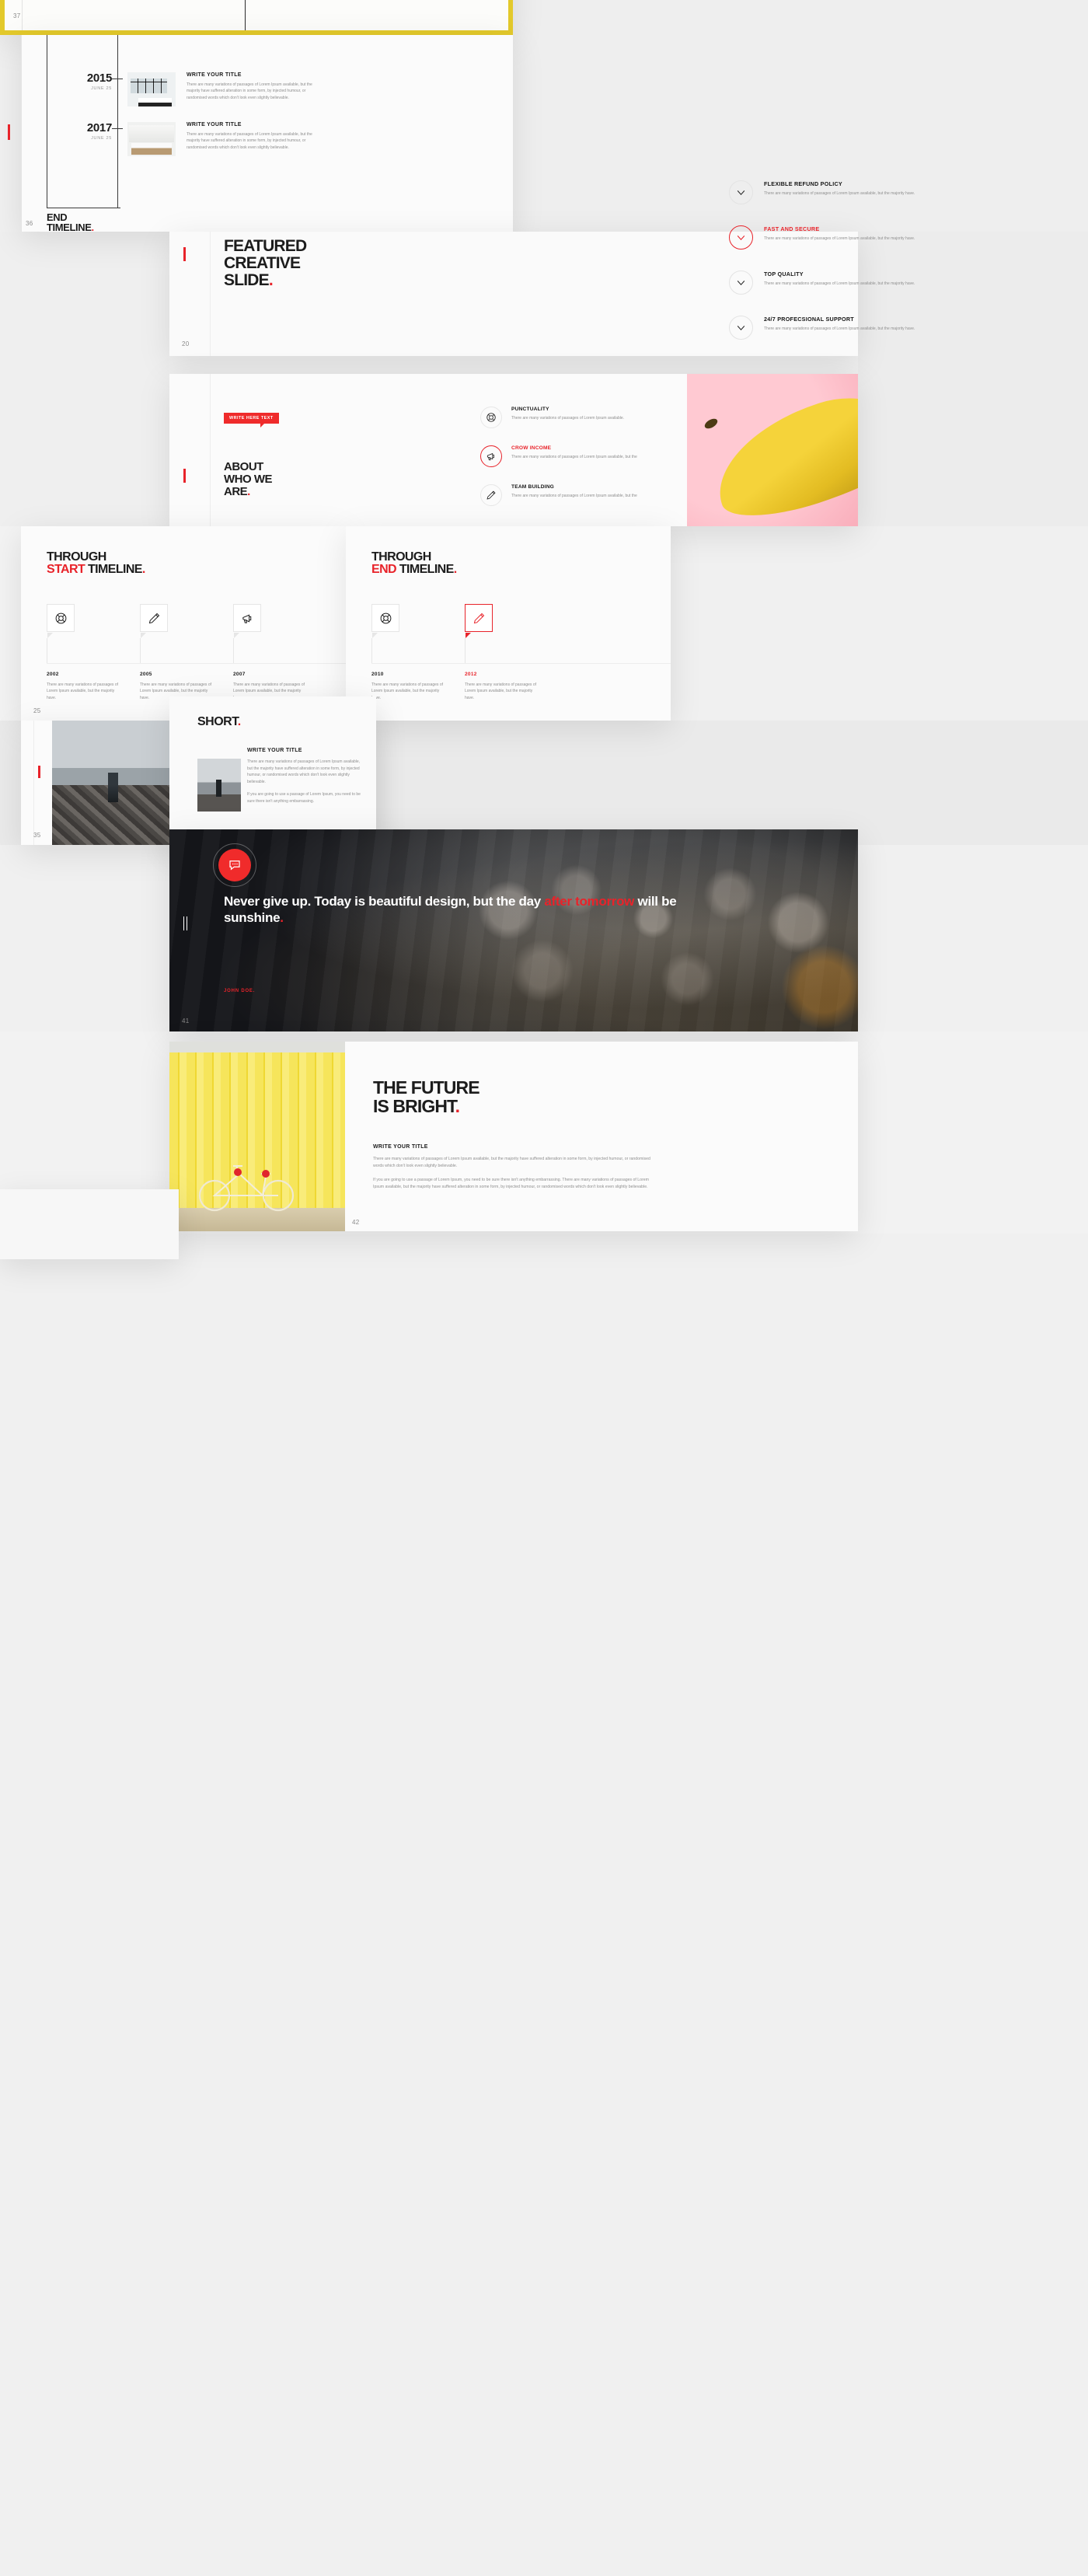  I want to click on about-title: ABOUT WHO WE ARE., so click(249, 479).